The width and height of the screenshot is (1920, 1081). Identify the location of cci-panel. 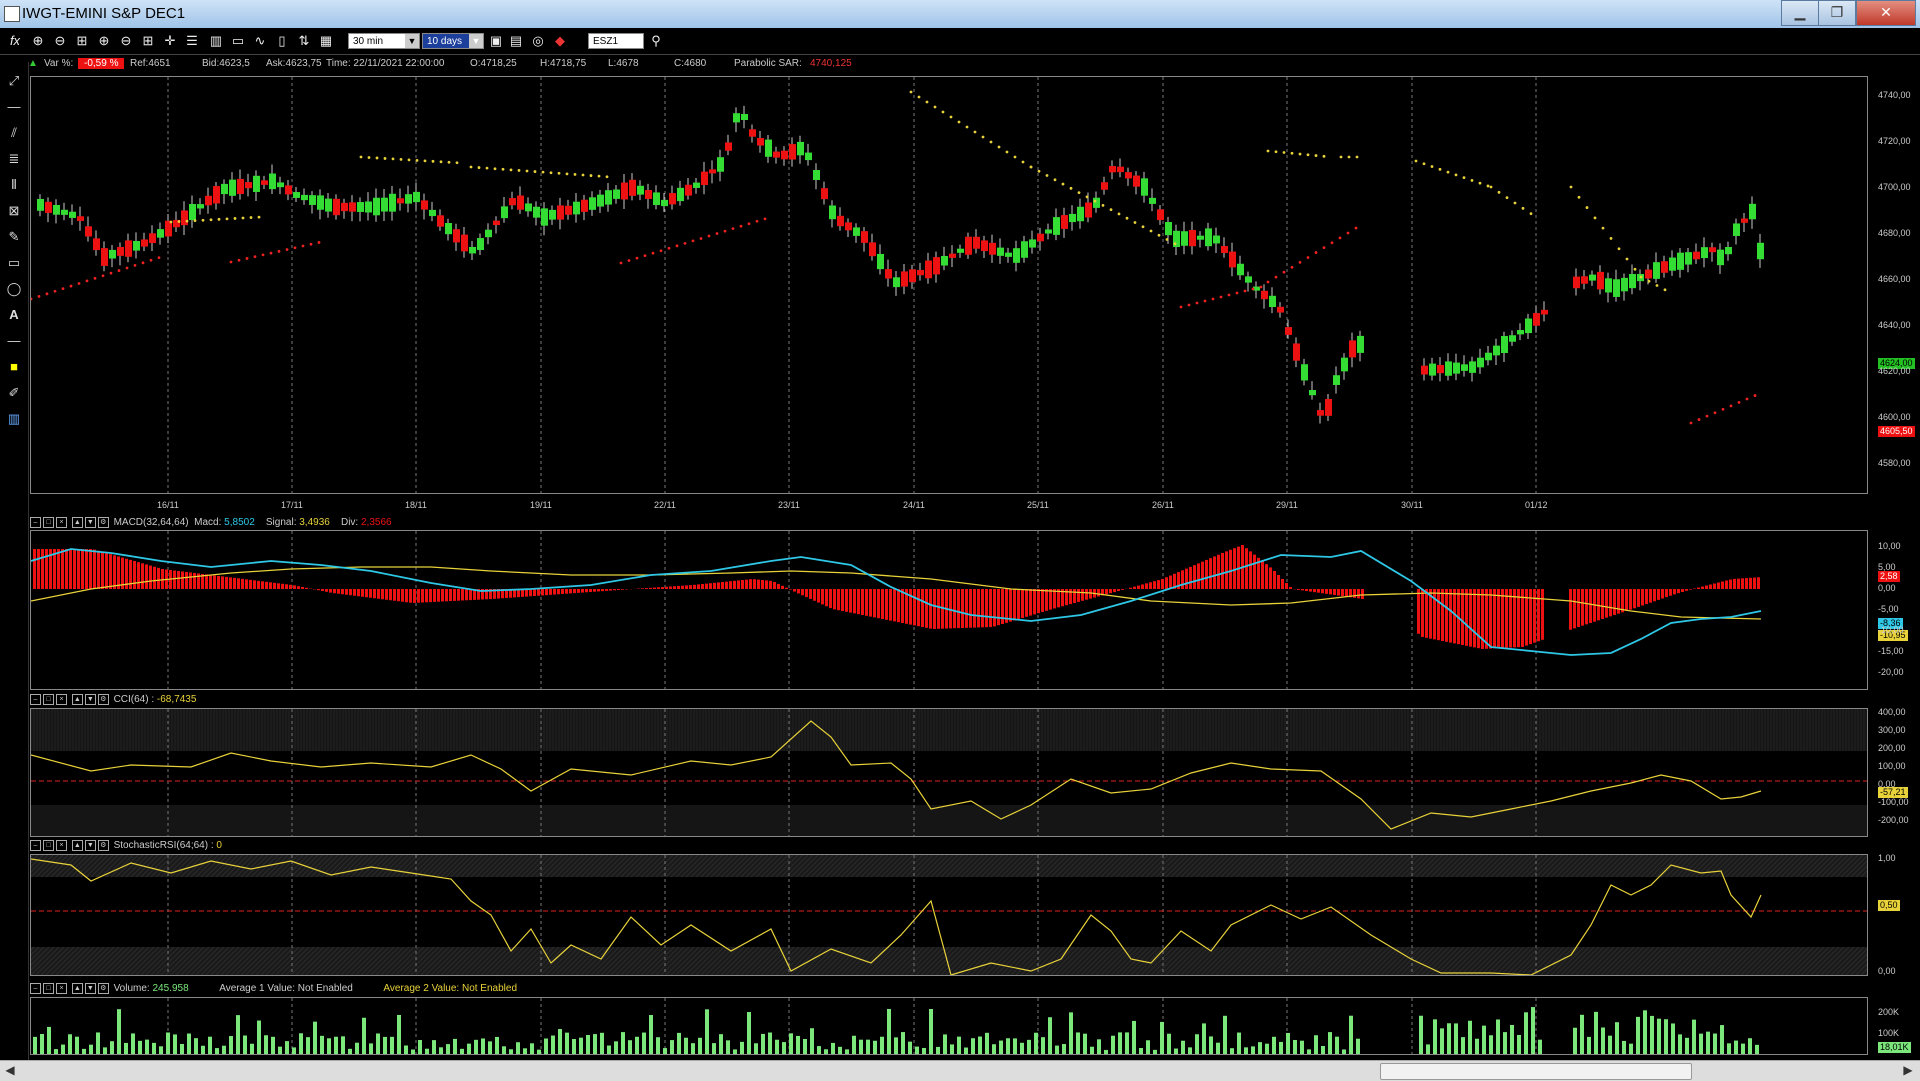
(949, 772).